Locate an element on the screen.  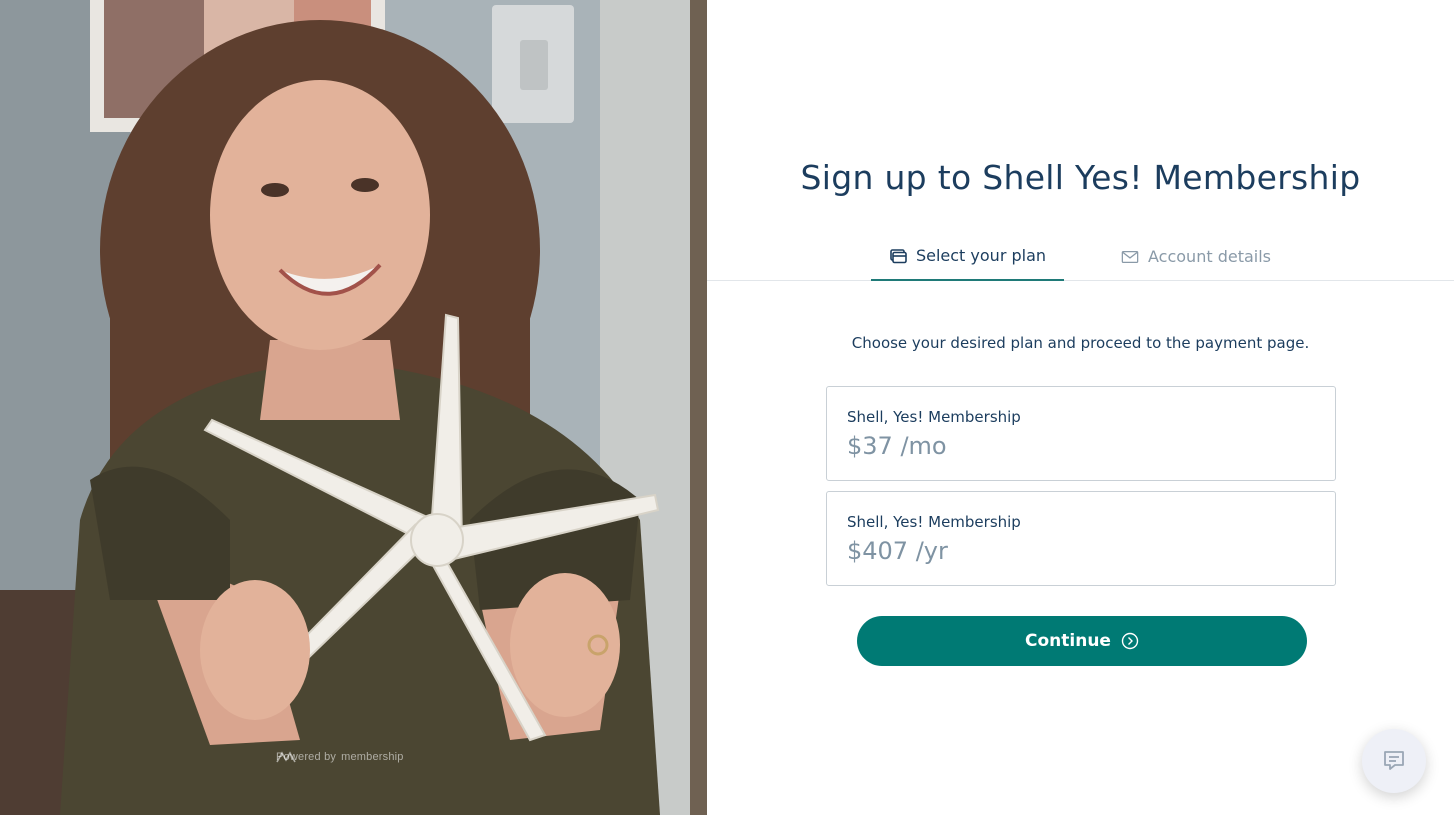
plan-price: $37 /mo is located at coordinates (897, 446).